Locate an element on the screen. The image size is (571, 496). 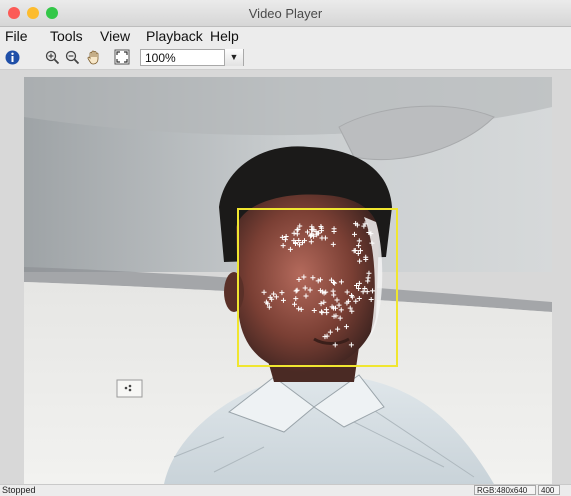
fit-to-window-icon is located at coordinates (122, 57).